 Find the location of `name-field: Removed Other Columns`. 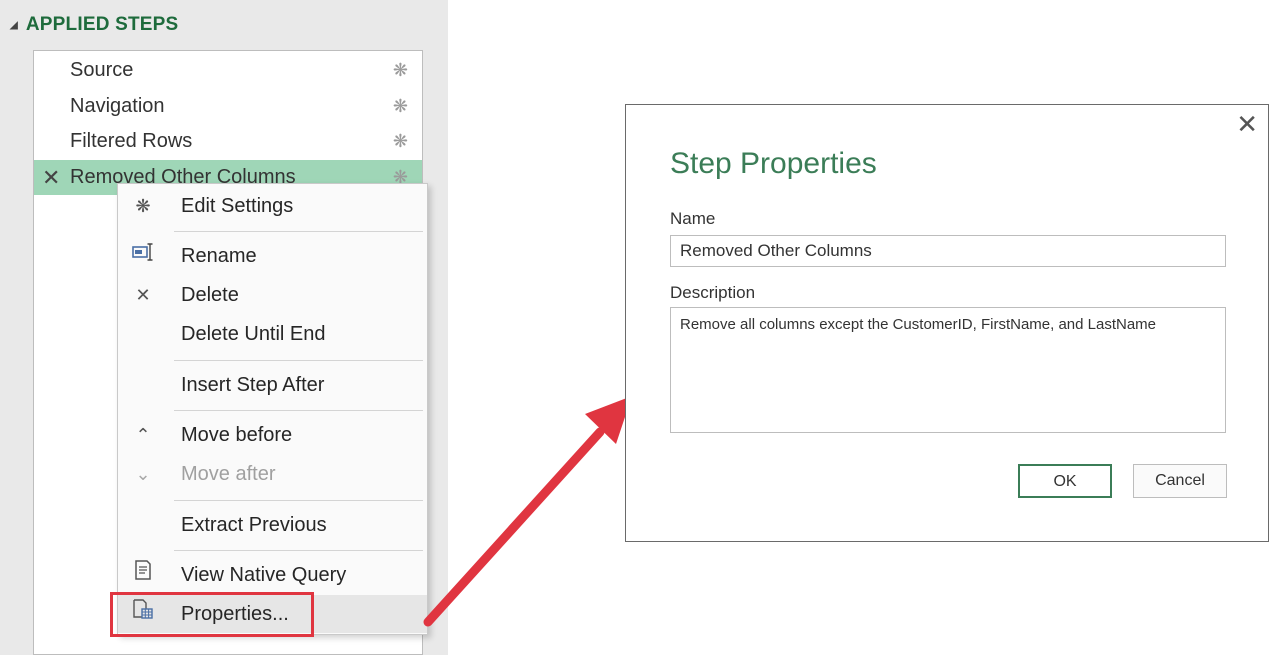

name-field: Removed Other Columns is located at coordinates (948, 251).